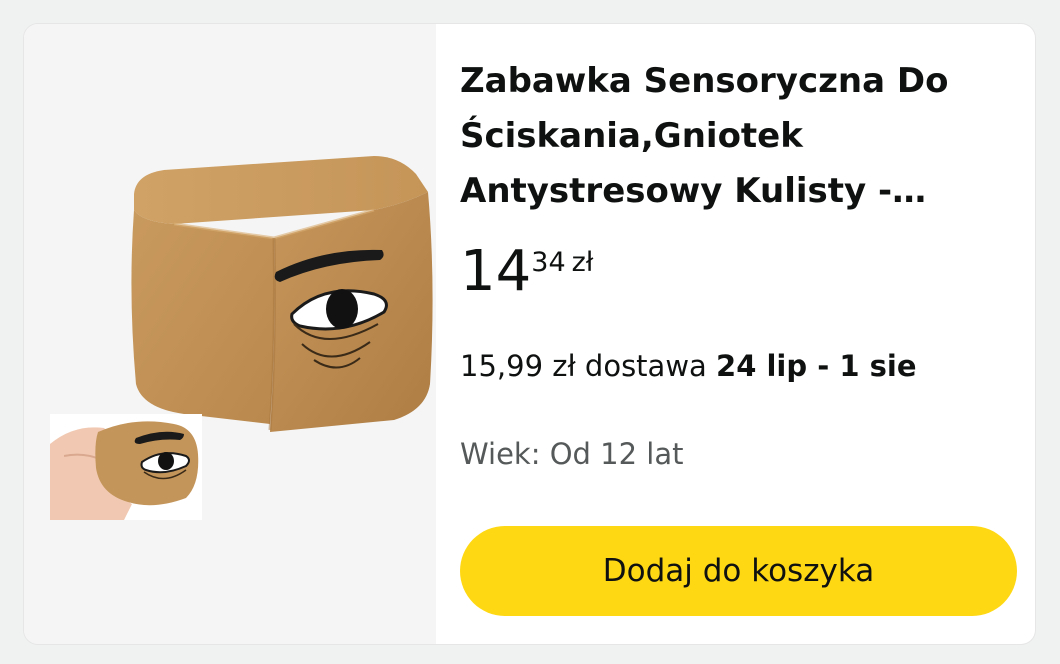 This screenshot has height=664, width=1060. Describe the element at coordinates (496, 271) in the screenshot. I see `price-whole: 14` at that location.